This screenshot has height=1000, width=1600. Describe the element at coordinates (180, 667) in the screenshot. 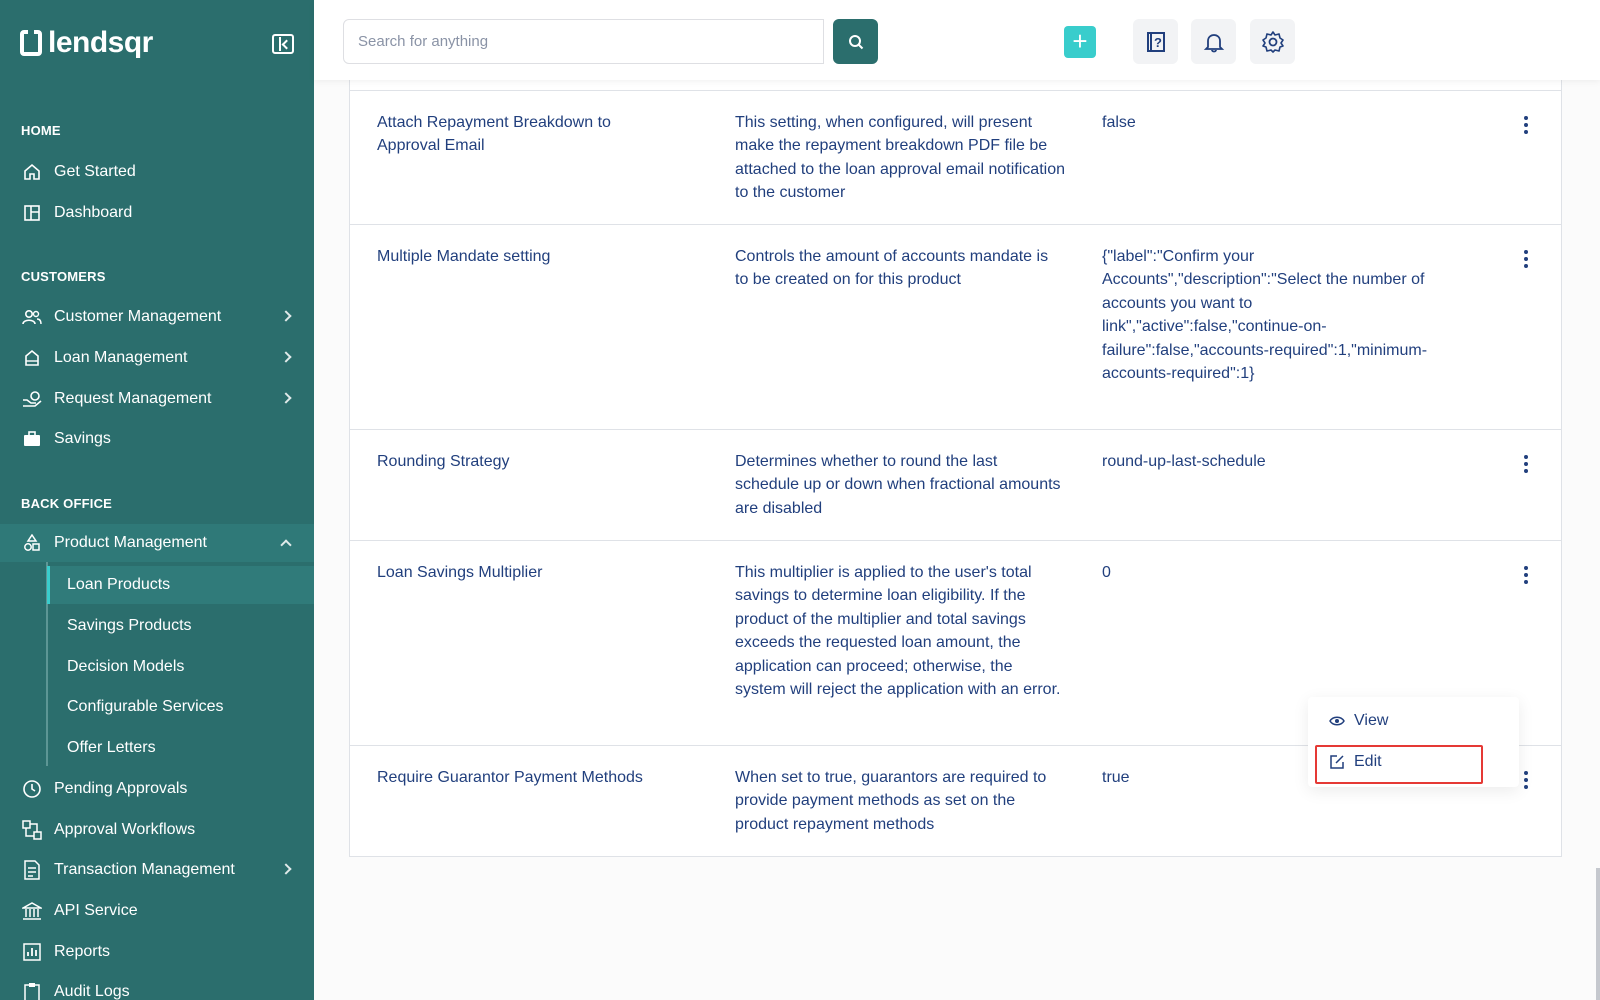

I see `sidebar-subitem-decision-models: Decision Models` at that location.